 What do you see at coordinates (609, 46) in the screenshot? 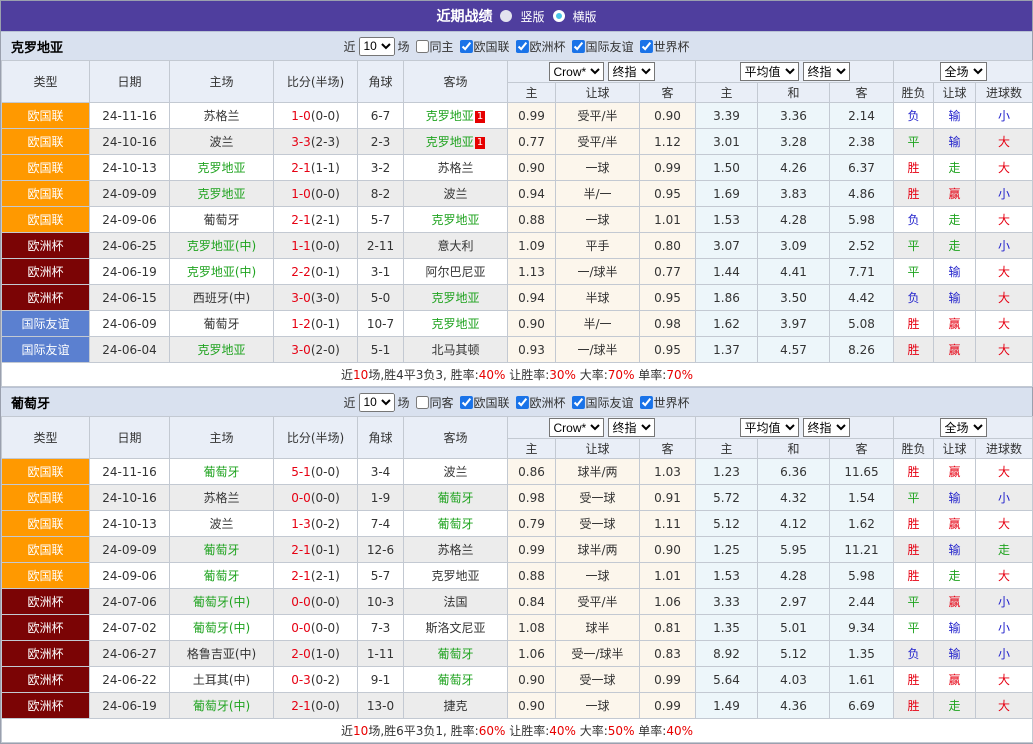
I see `league-friendly-label: 国际友谊` at bounding box center [609, 46].